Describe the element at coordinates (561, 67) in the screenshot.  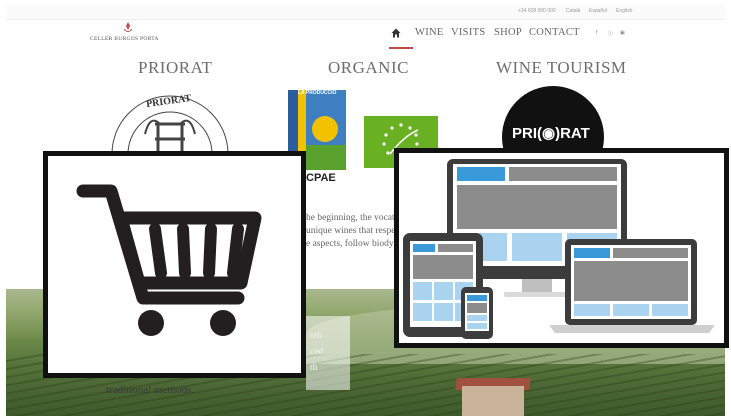
I see `section-title-wine-tourism: WINE TOURISM` at that location.